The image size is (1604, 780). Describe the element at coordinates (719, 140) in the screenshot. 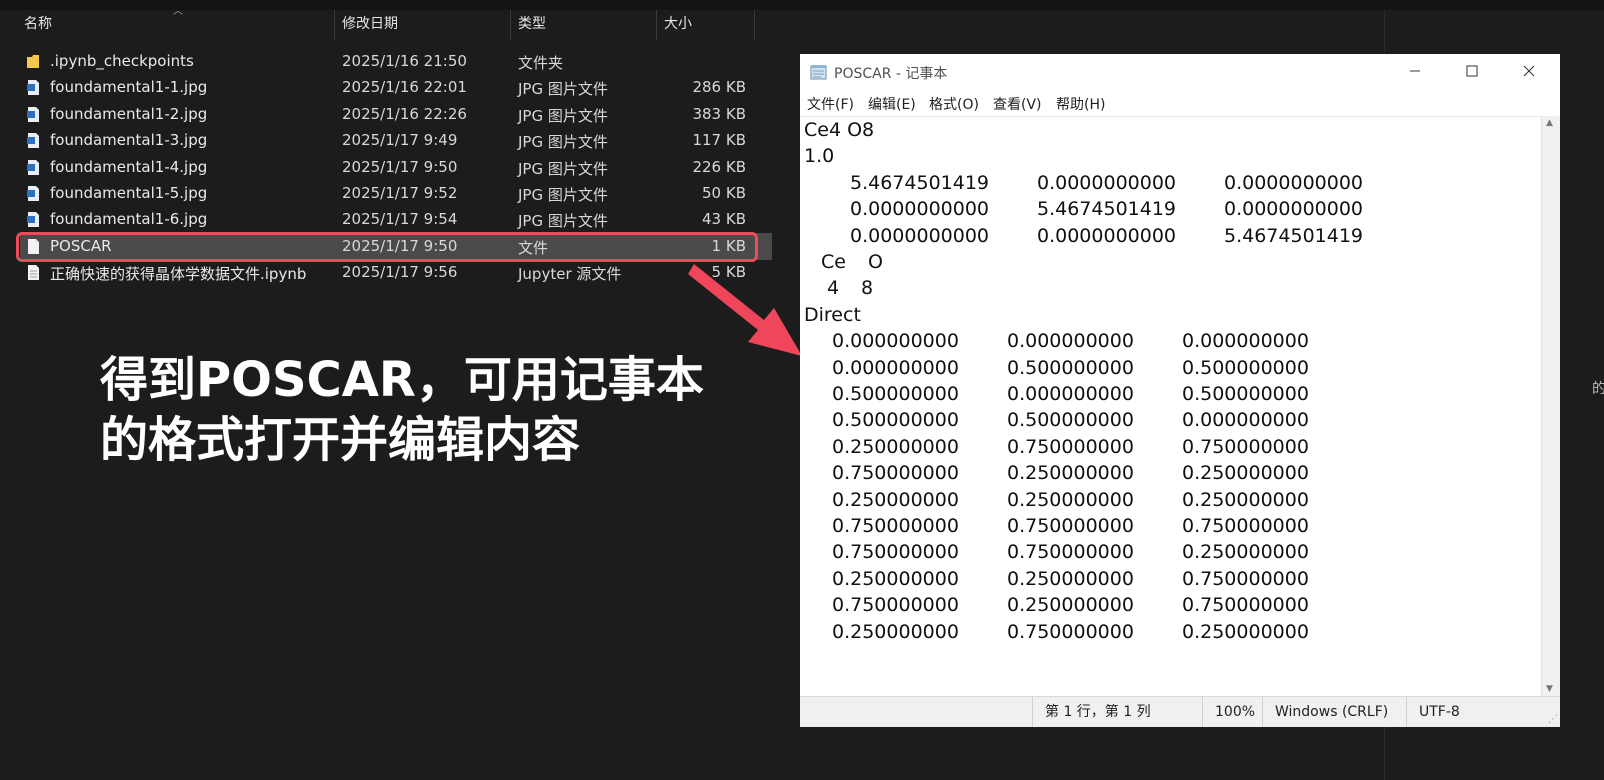

I see `file-size: 117 KB` at that location.